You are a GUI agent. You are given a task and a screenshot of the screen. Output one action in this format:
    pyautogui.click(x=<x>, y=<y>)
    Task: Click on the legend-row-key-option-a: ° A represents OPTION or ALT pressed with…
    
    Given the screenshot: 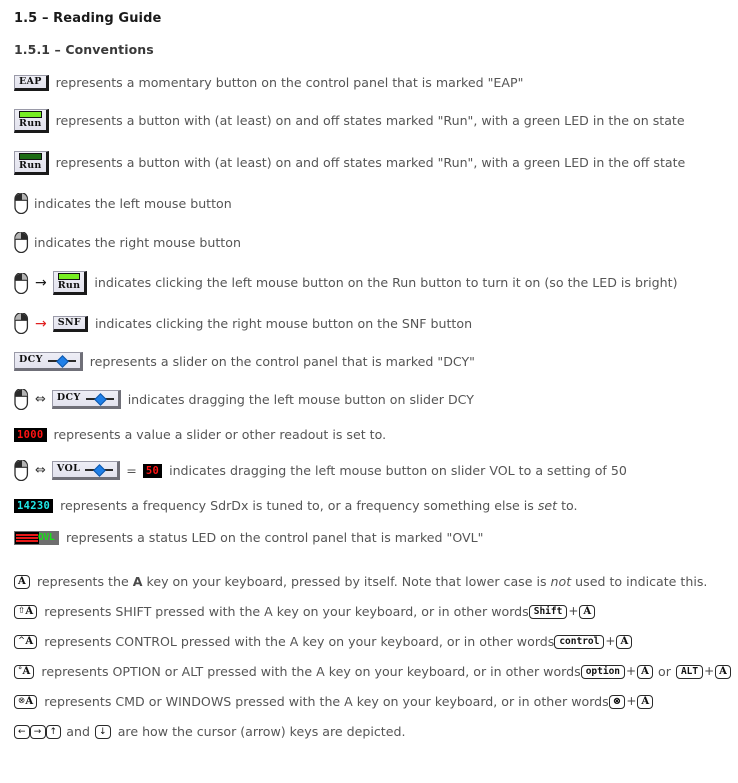 What is the action you would take?
    pyautogui.click(x=376, y=672)
    